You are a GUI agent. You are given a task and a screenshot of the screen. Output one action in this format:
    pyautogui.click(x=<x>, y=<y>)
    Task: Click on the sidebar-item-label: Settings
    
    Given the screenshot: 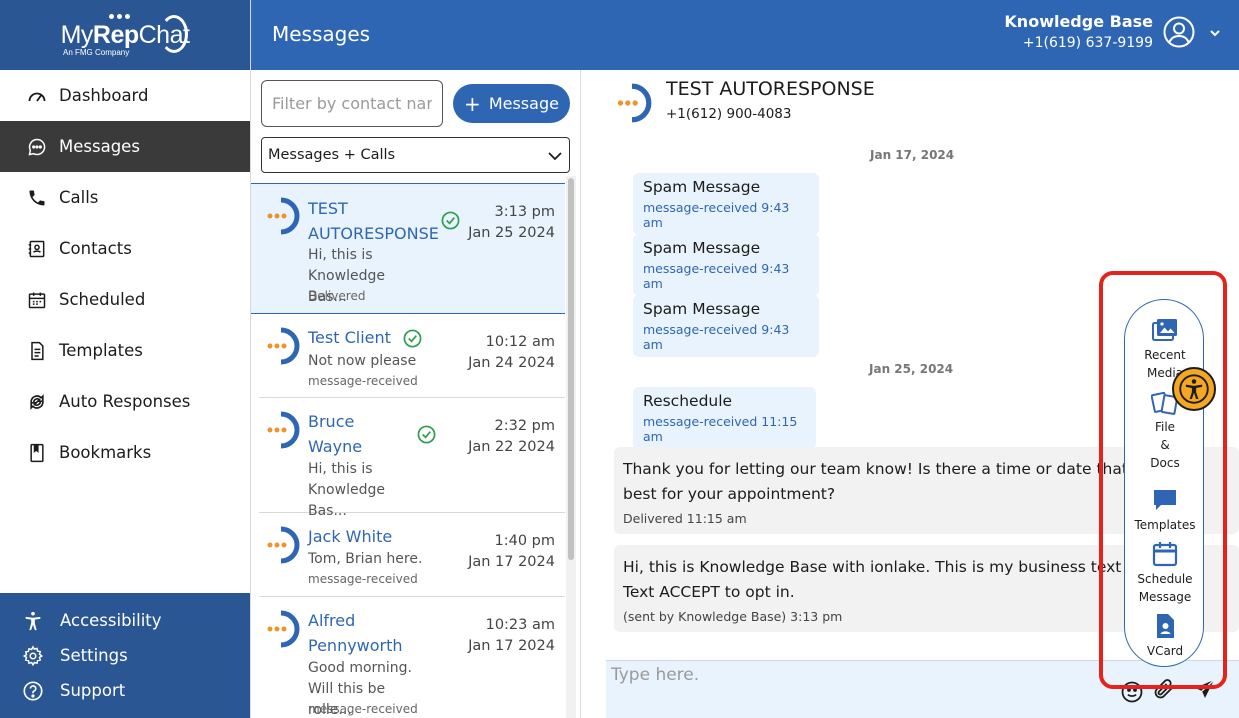 What is the action you would take?
    pyautogui.click(x=94, y=655)
    